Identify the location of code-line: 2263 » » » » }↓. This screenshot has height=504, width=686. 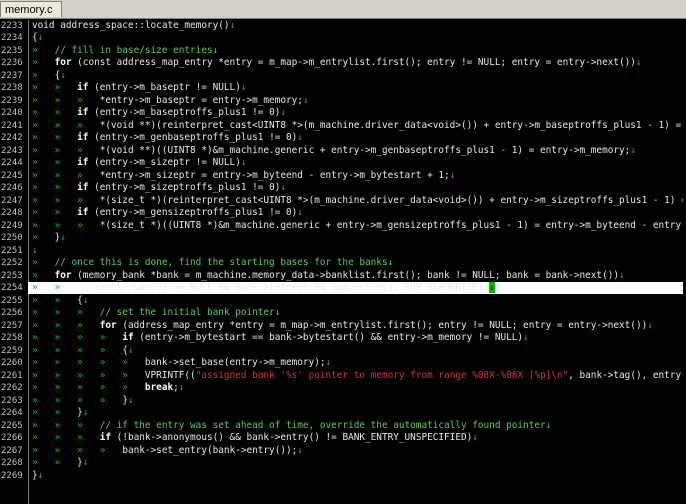
(343, 401).